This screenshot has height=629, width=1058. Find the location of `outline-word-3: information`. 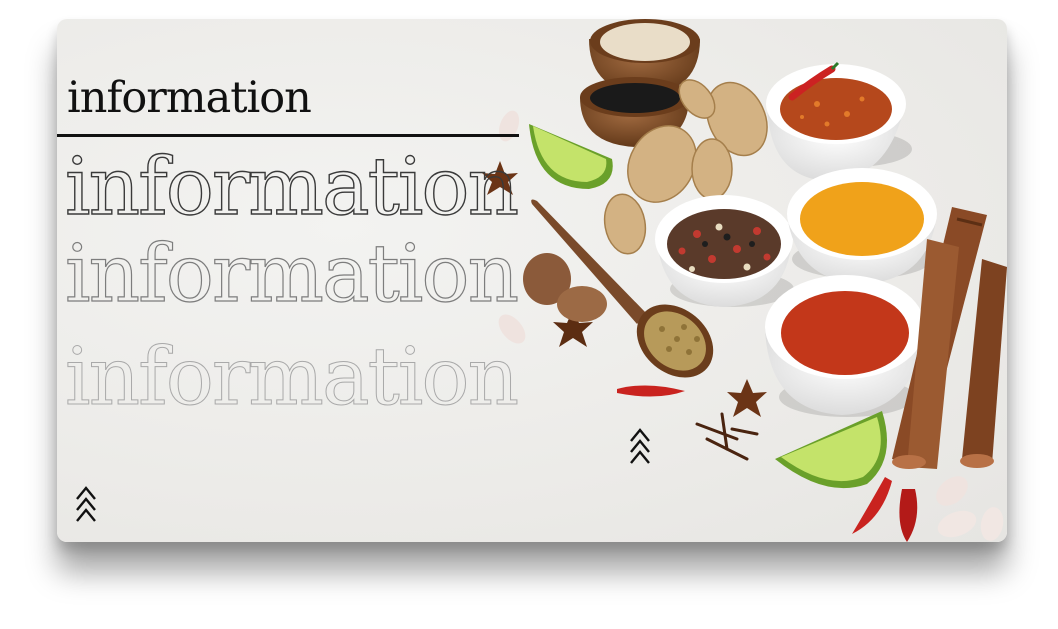

outline-word-3: information is located at coordinates (291, 376).